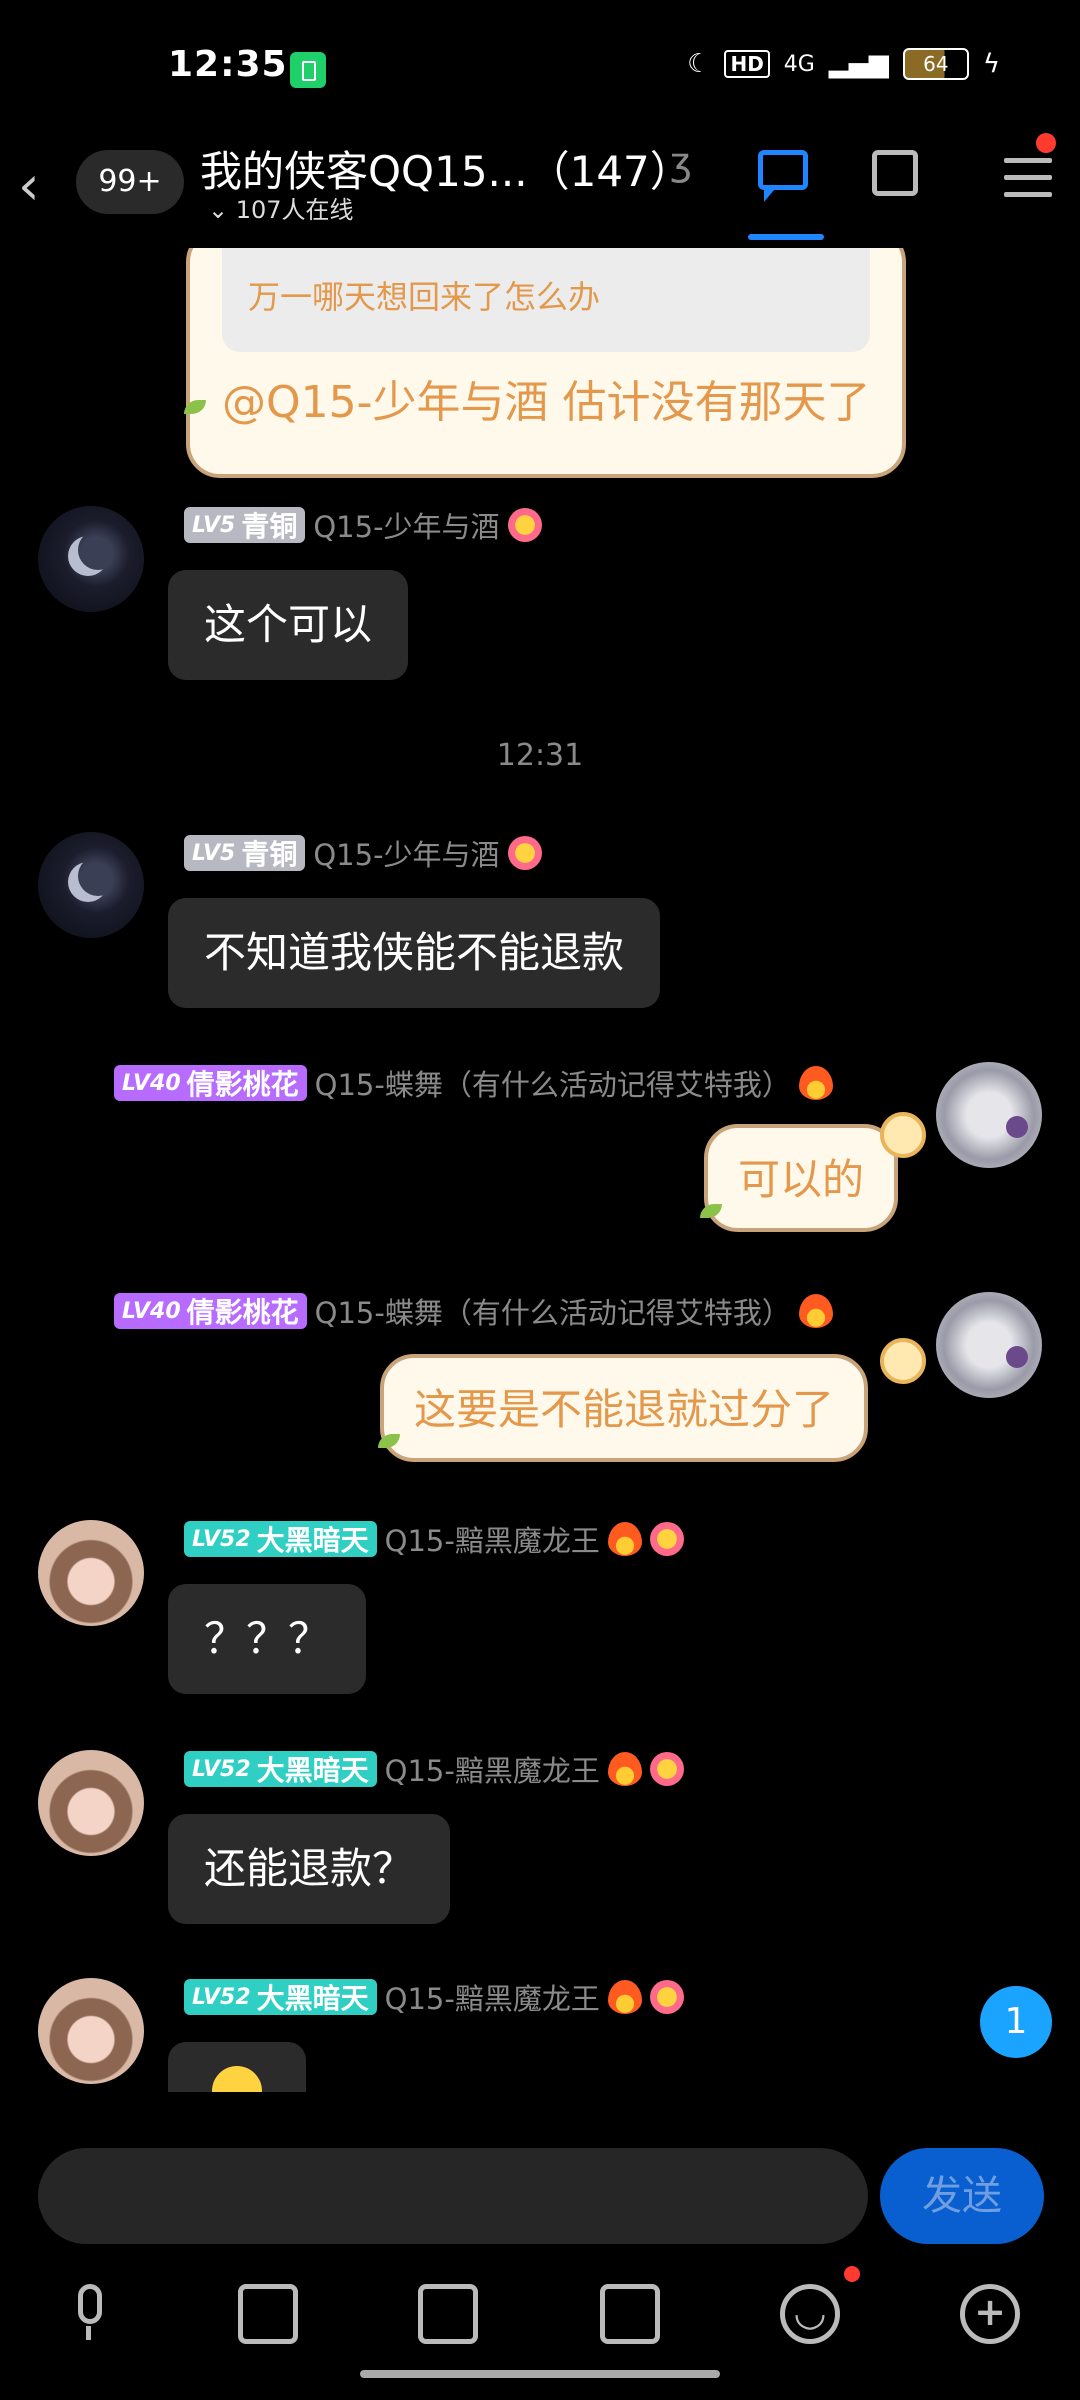  What do you see at coordinates (448, 2314) in the screenshot?
I see `camera-icon` at bounding box center [448, 2314].